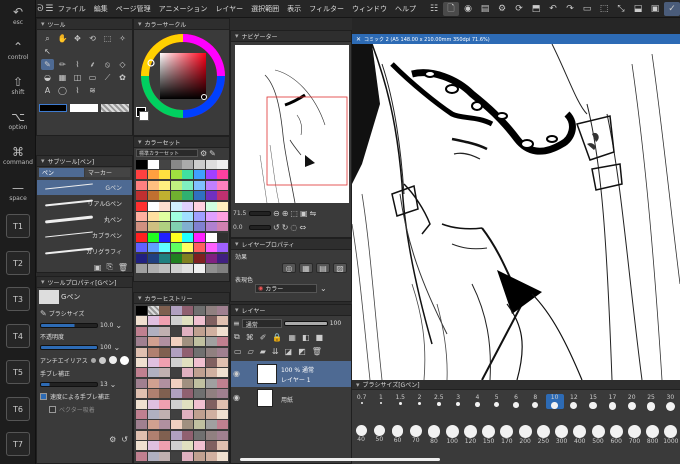  What do you see at coordinates (458, 400) in the screenshot?
I see `brush-size-option: 3` at bounding box center [458, 400].